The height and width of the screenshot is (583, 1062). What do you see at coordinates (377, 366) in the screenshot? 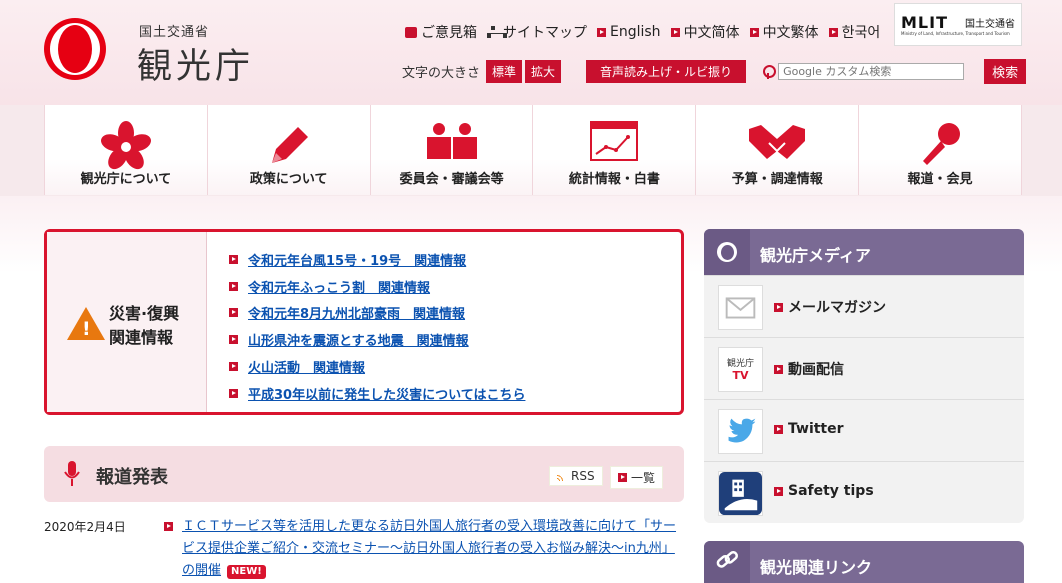
I see `list-item: 火山活動 関連情報` at bounding box center [377, 366].